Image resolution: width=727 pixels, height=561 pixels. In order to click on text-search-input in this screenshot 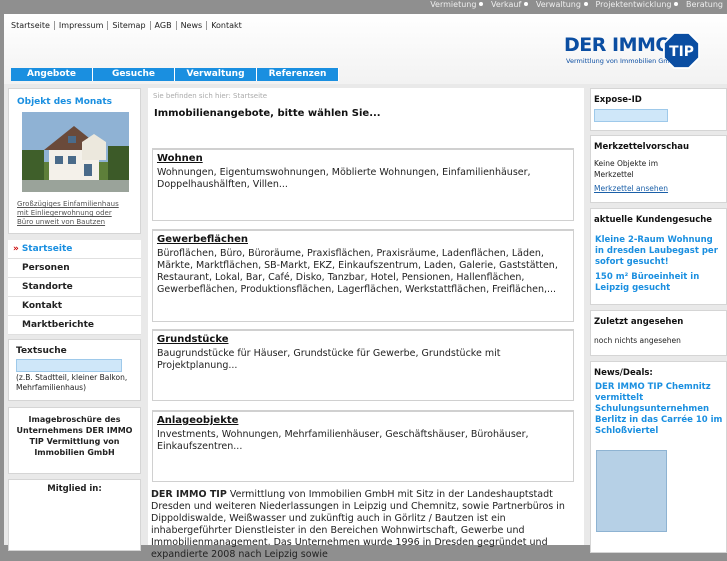, I will do `click(69, 365)`.